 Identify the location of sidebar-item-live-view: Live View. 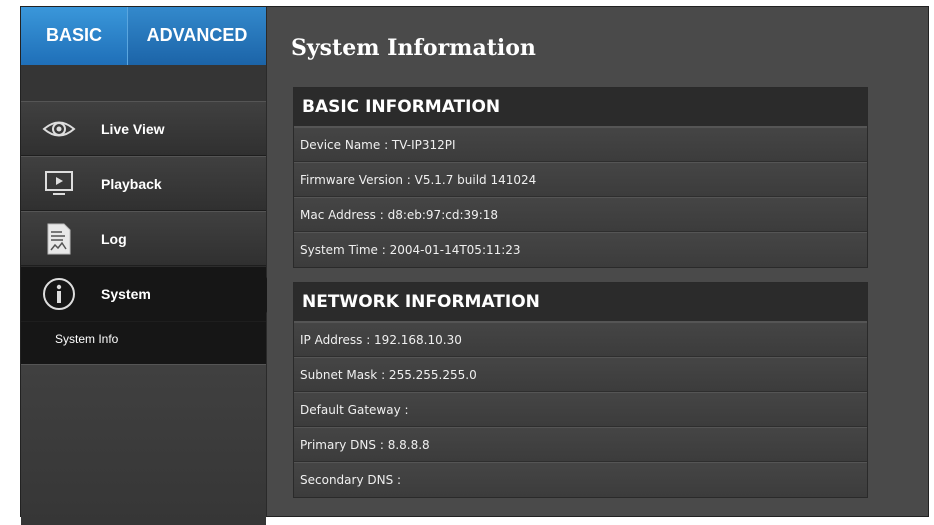
(143, 128).